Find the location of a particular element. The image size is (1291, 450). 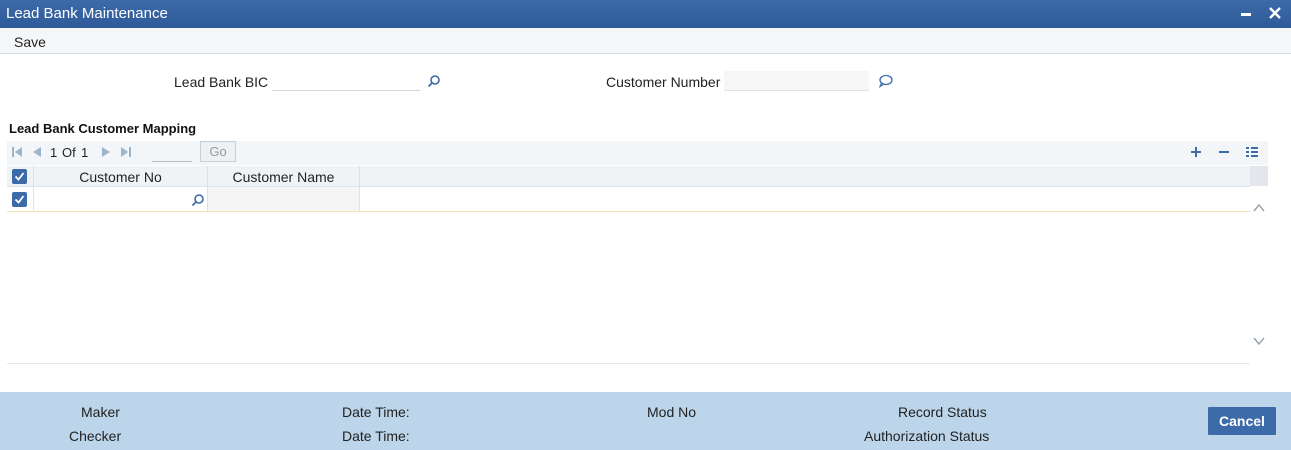

row-select-cell is located at coordinates (20, 199).